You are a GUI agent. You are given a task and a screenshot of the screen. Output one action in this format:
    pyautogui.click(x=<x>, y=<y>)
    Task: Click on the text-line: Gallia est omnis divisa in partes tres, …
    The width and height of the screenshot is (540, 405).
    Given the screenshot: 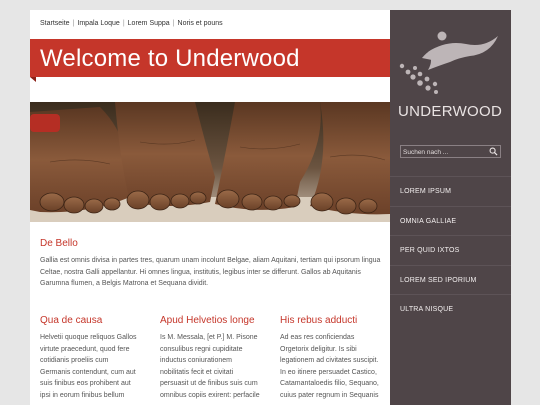 What is the action you would take?
    pyautogui.click(x=210, y=260)
    